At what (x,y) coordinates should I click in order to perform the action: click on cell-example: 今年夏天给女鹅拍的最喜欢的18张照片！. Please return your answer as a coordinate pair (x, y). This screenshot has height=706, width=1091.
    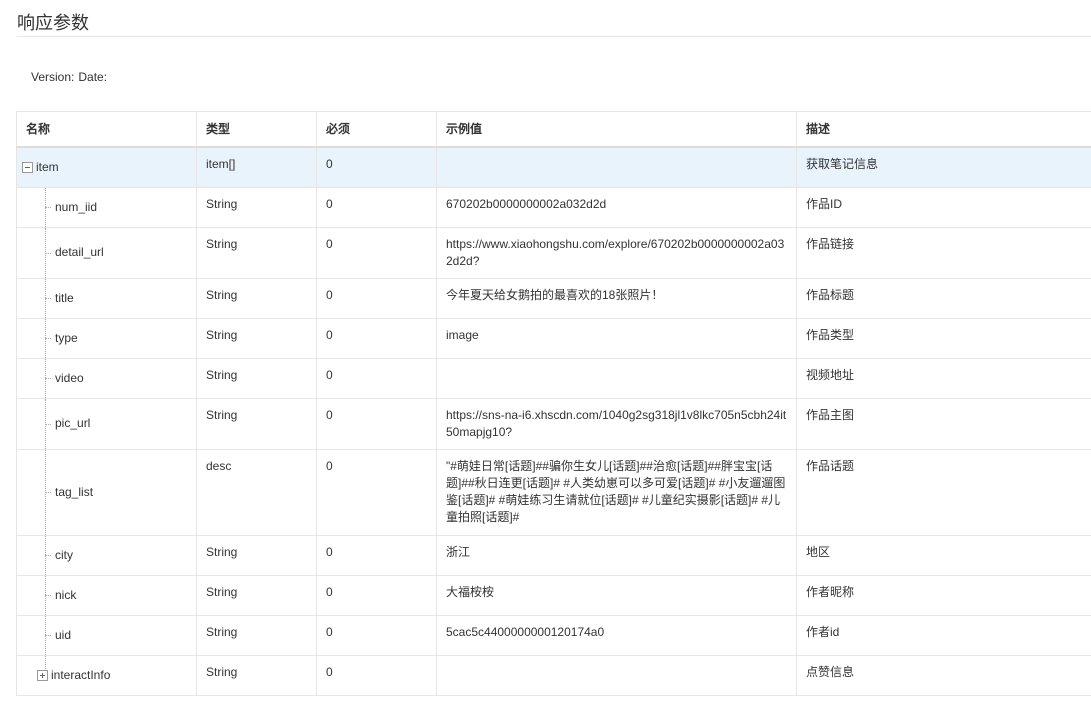
    Looking at the image, I should click on (616, 298).